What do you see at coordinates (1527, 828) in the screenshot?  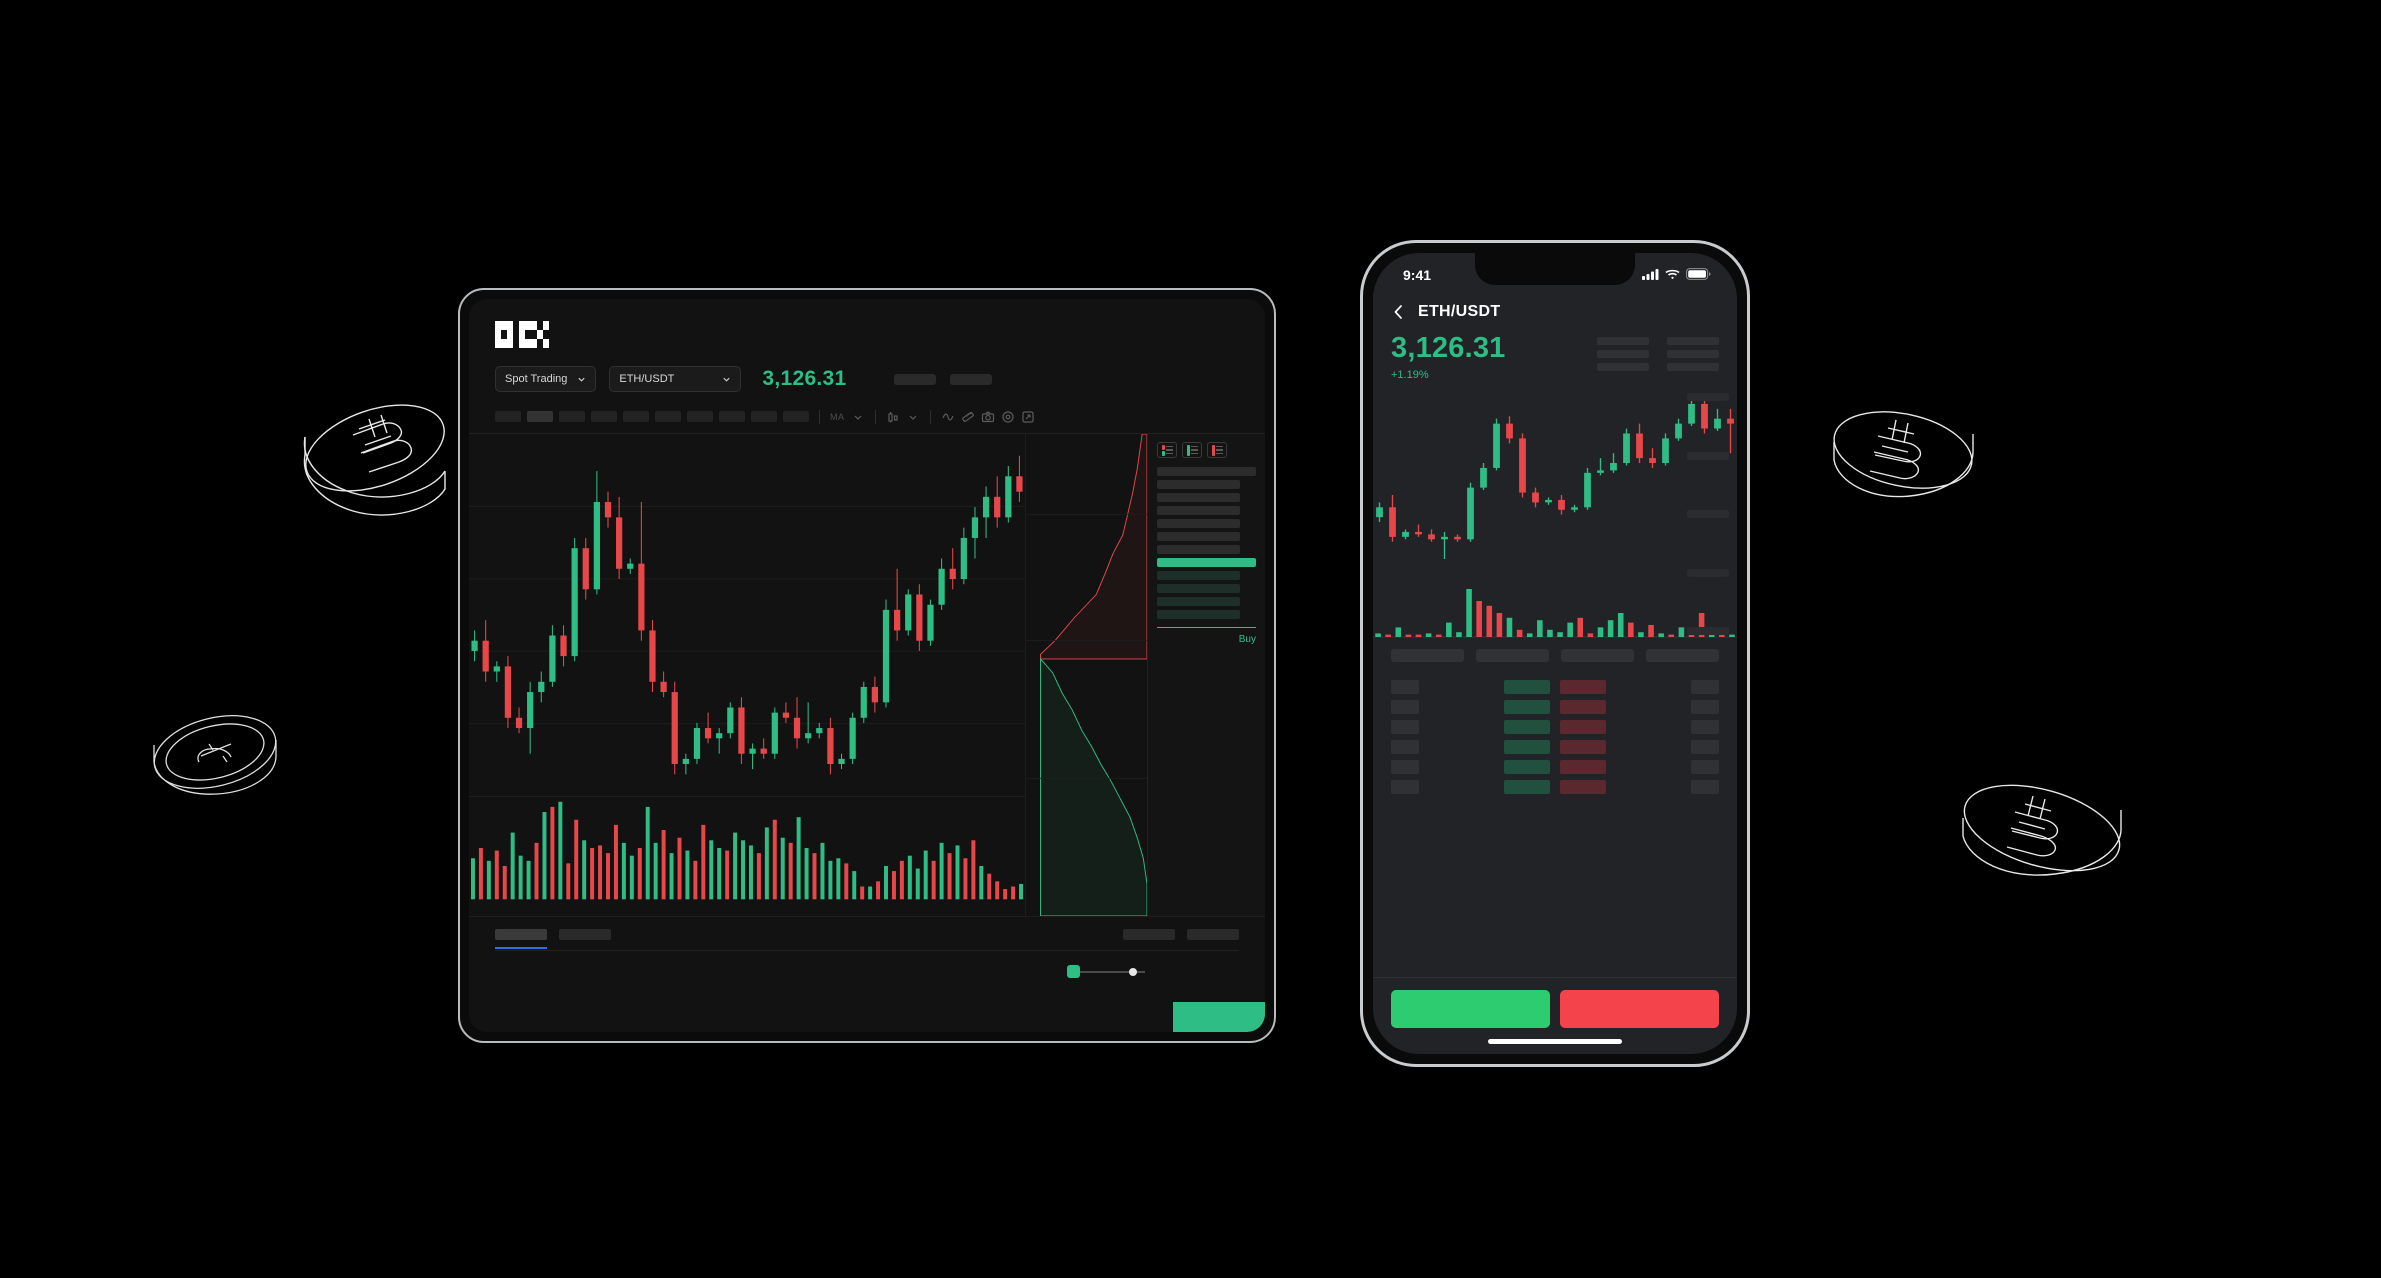 I see `phone-book-bids` at bounding box center [1527, 828].